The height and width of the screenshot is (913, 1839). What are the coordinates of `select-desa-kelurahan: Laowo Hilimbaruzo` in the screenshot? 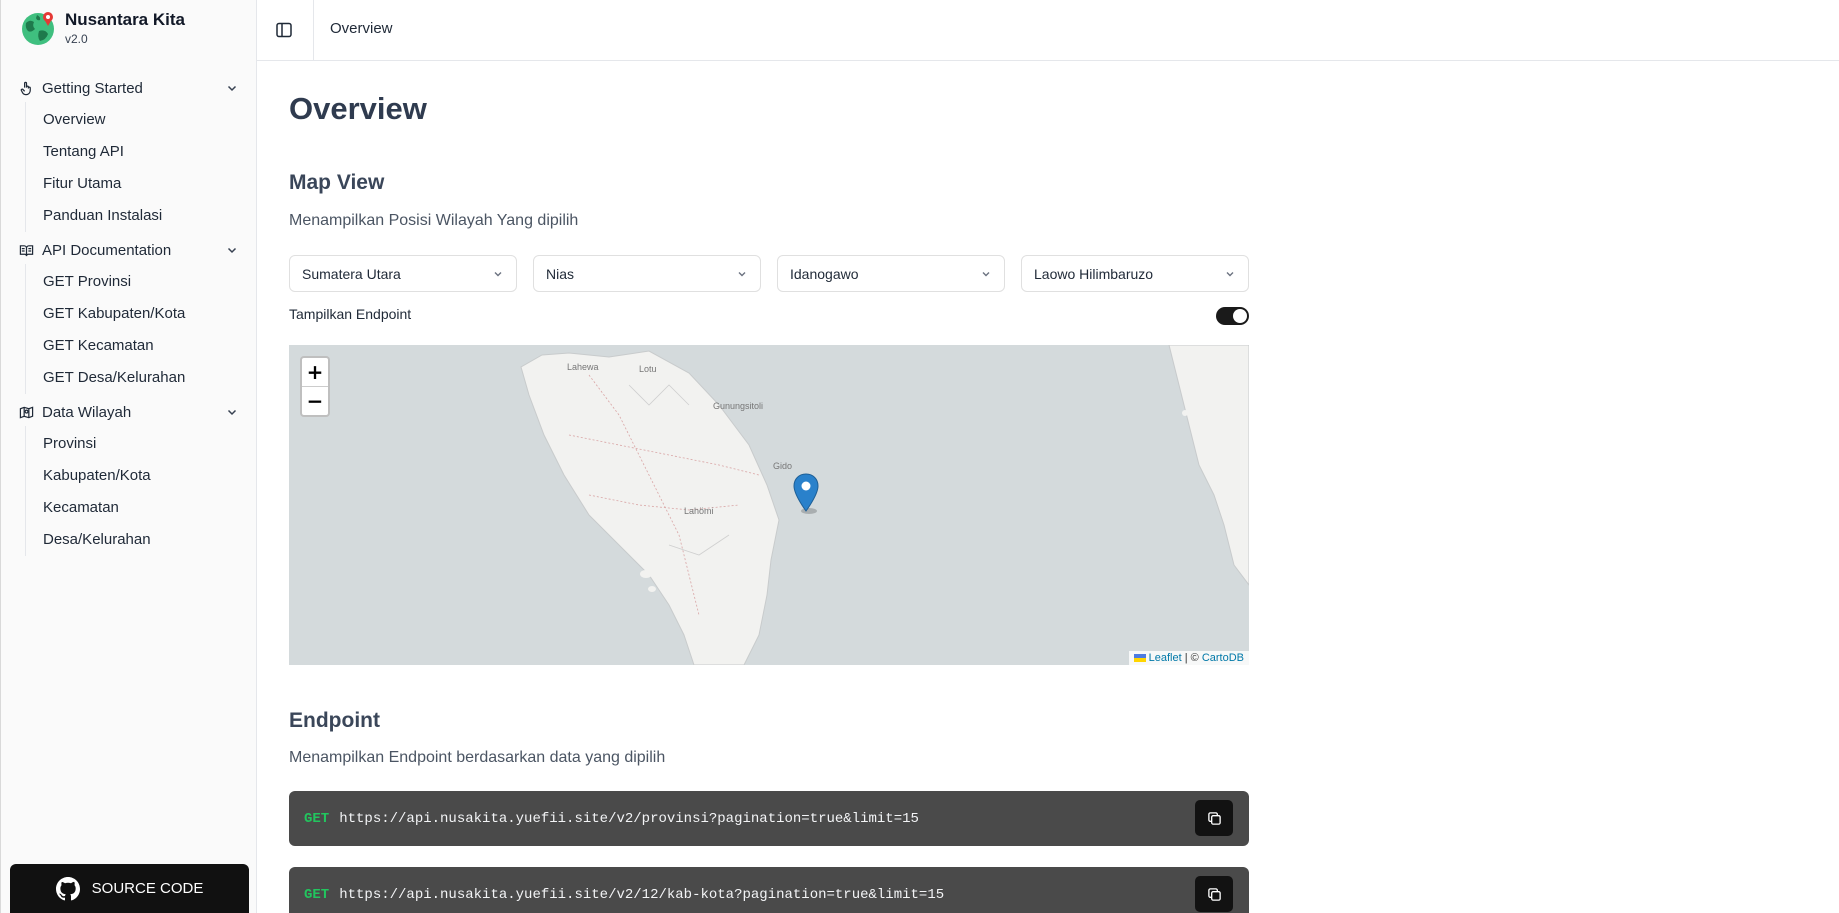 It's located at (1135, 273).